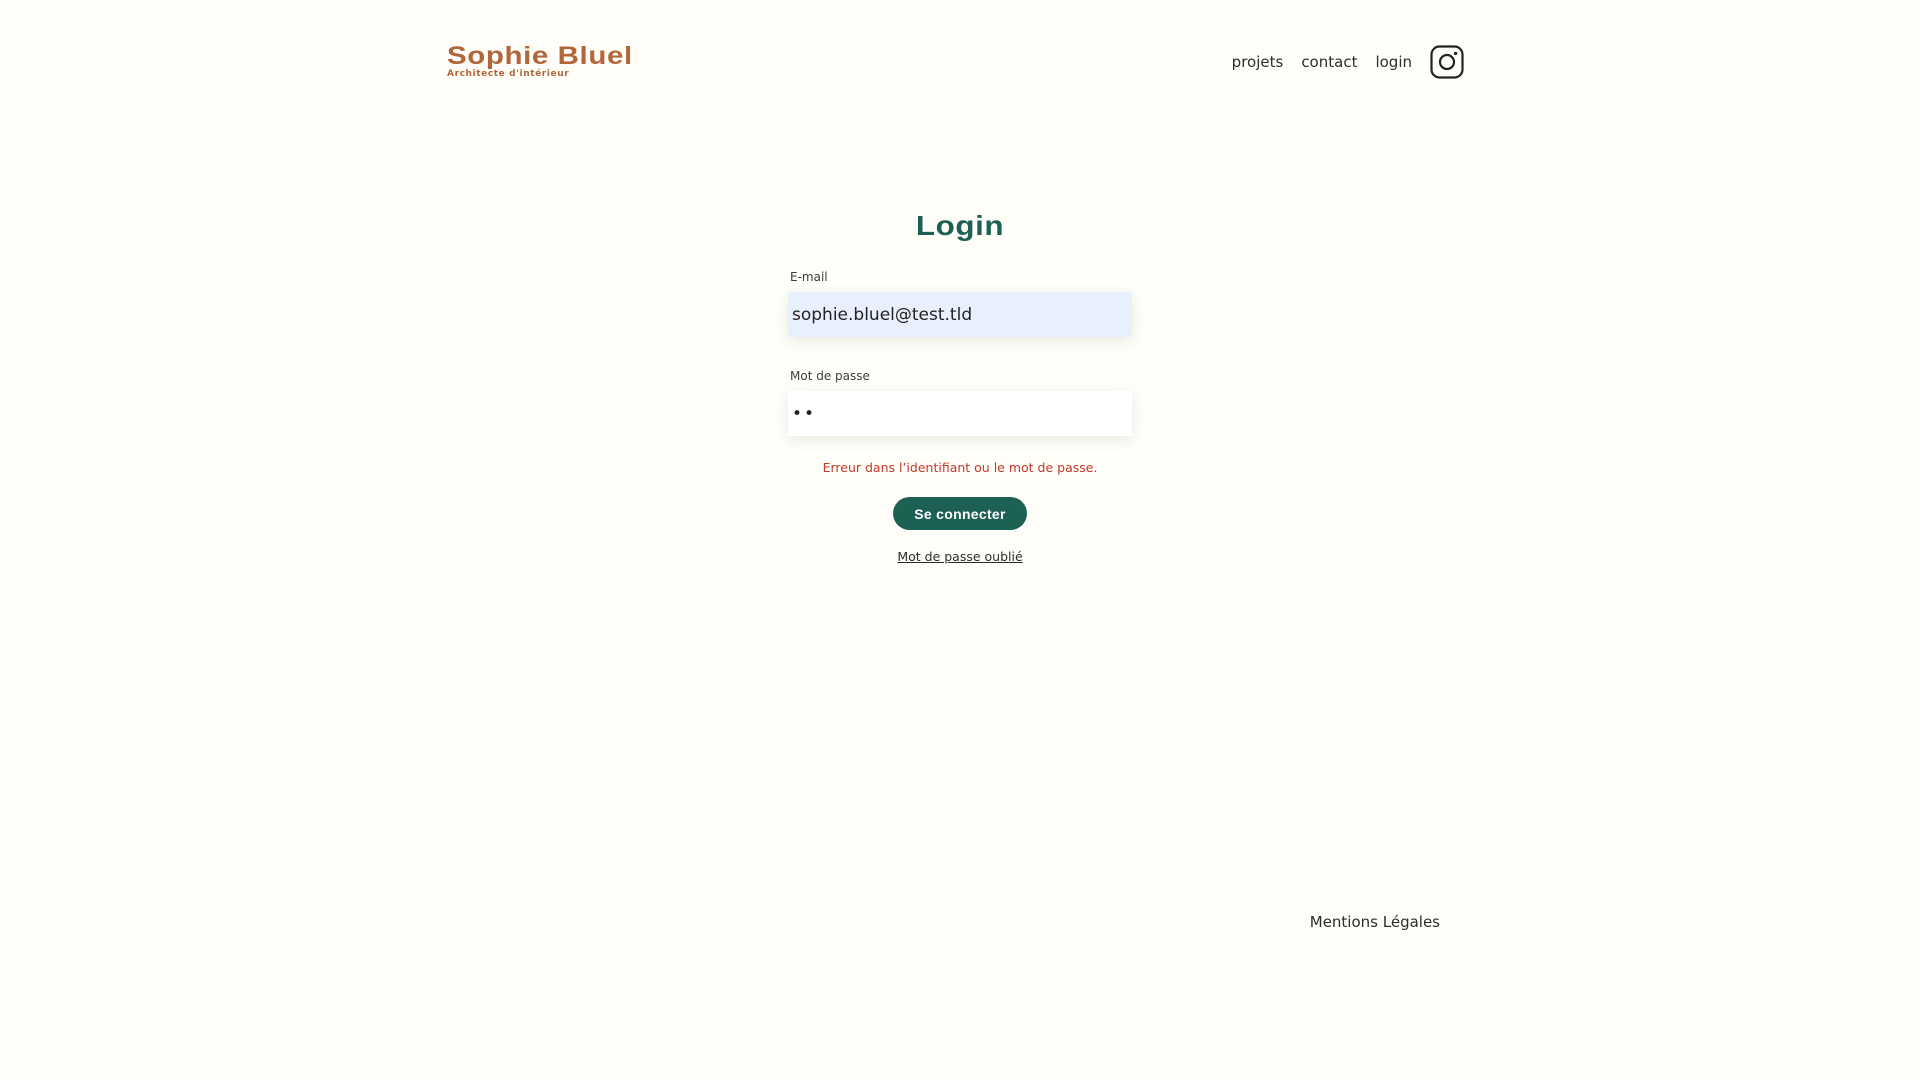  I want to click on submit-wrapper: Se connecter, so click(960, 513).